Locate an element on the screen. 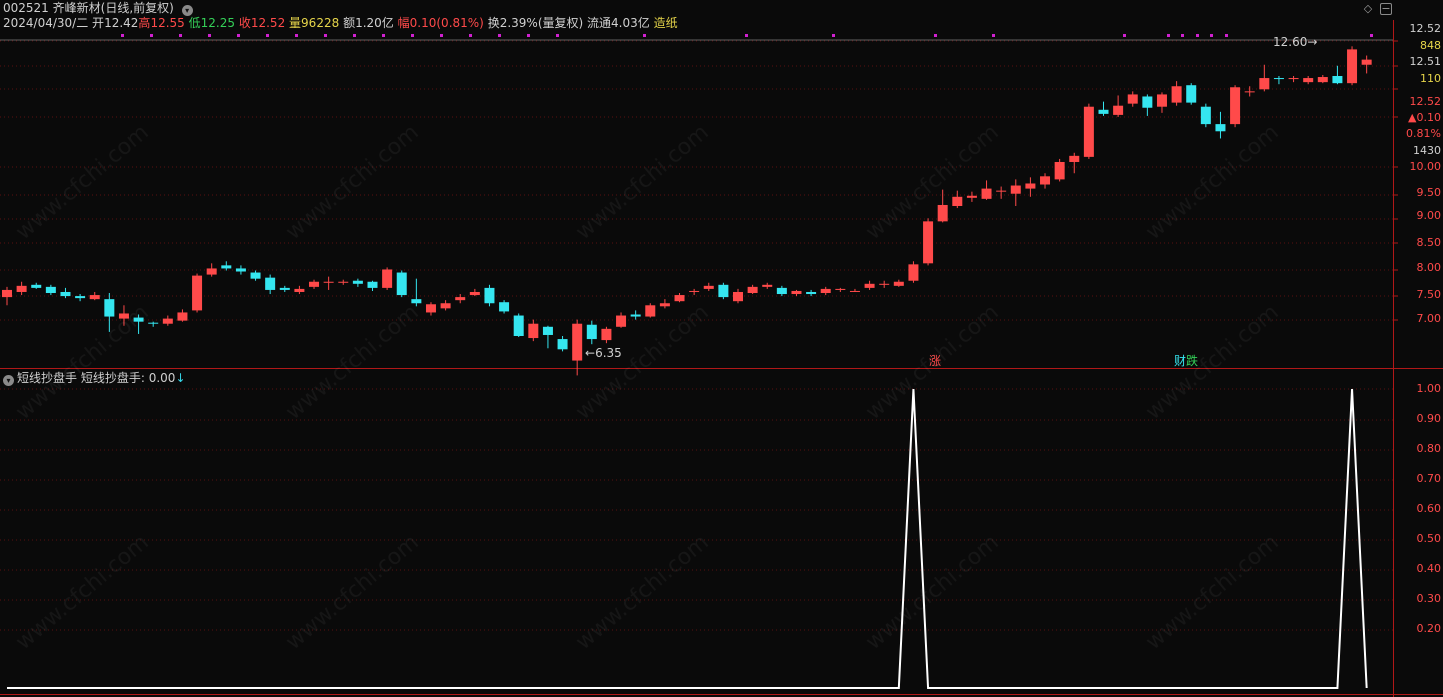 The image size is (1443, 697). low-value: 12.25 is located at coordinates (217, 23).